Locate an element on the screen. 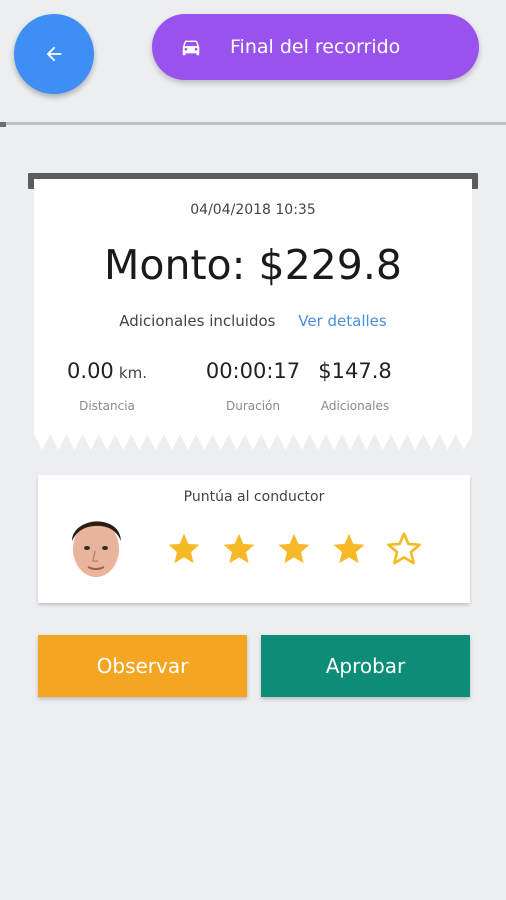  receipt-torn-edge is located at coordinates (253, 442).